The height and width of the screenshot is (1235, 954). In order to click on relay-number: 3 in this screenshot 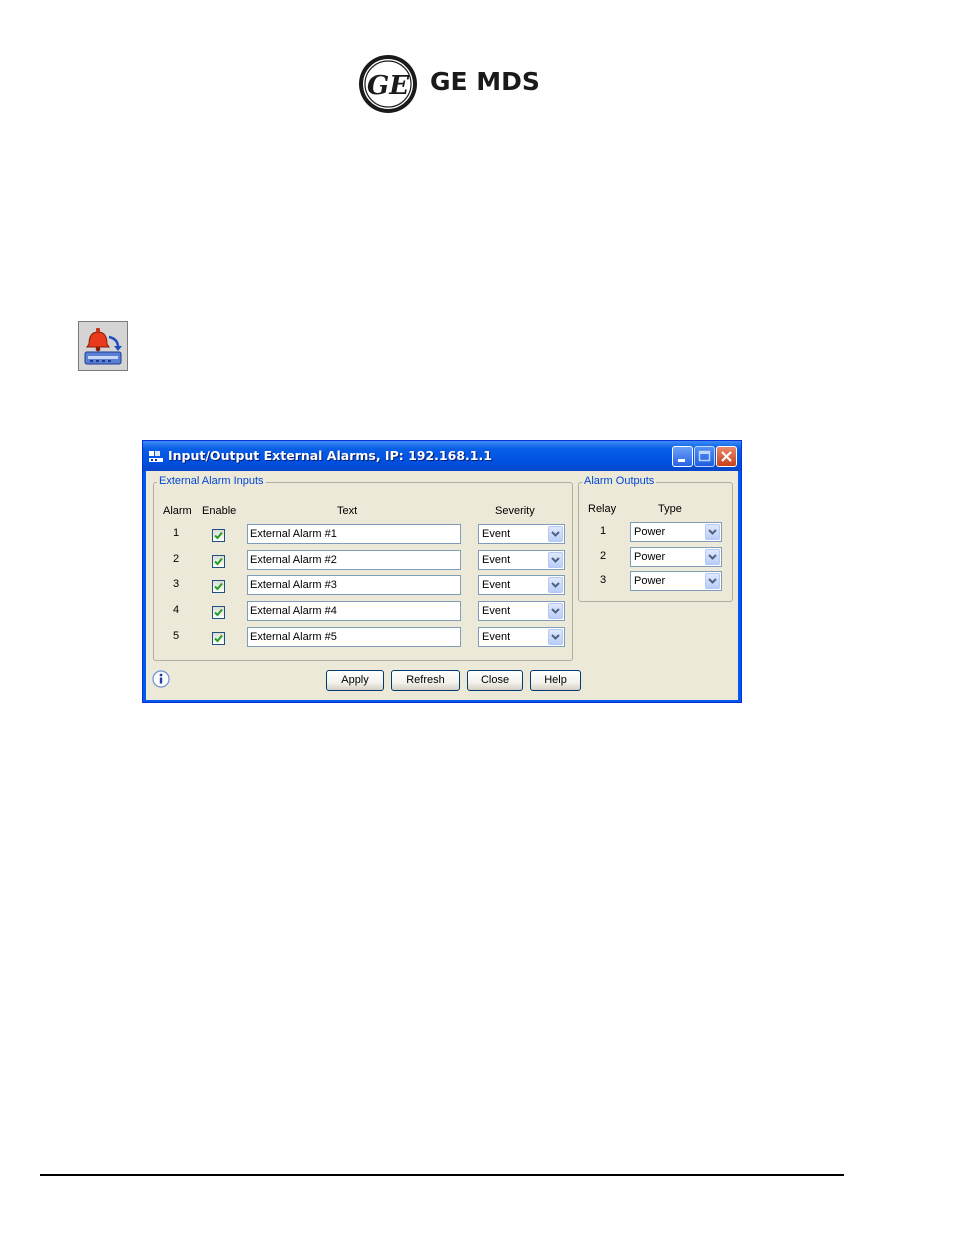, I will do `click(603, 580)`.